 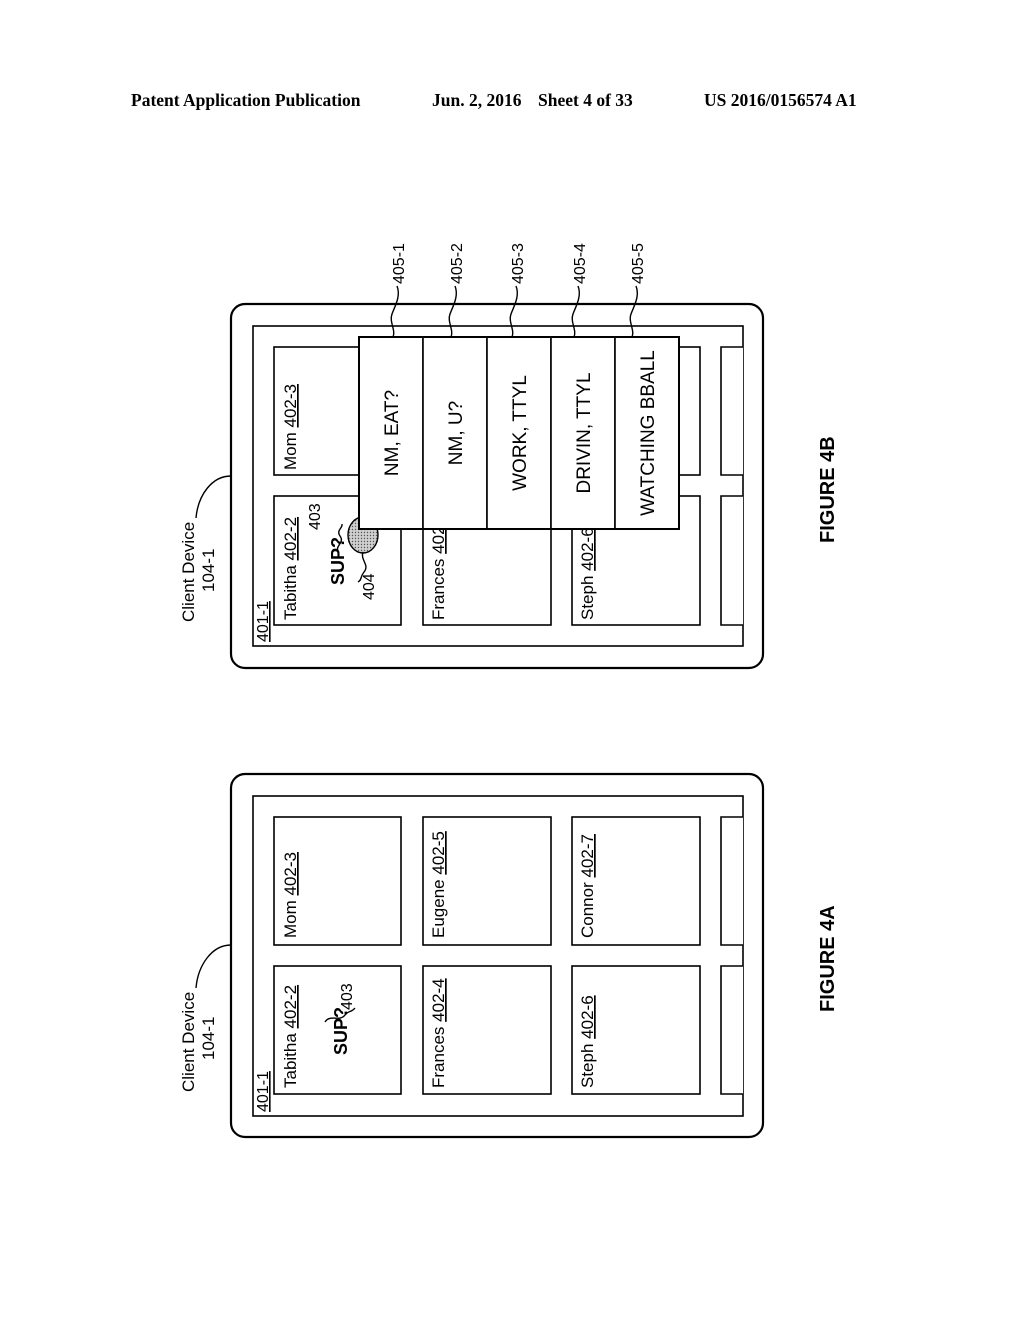 I want to click on reply-option-4-label: DRIVIN, TTYL, so click(x=584, y=432).